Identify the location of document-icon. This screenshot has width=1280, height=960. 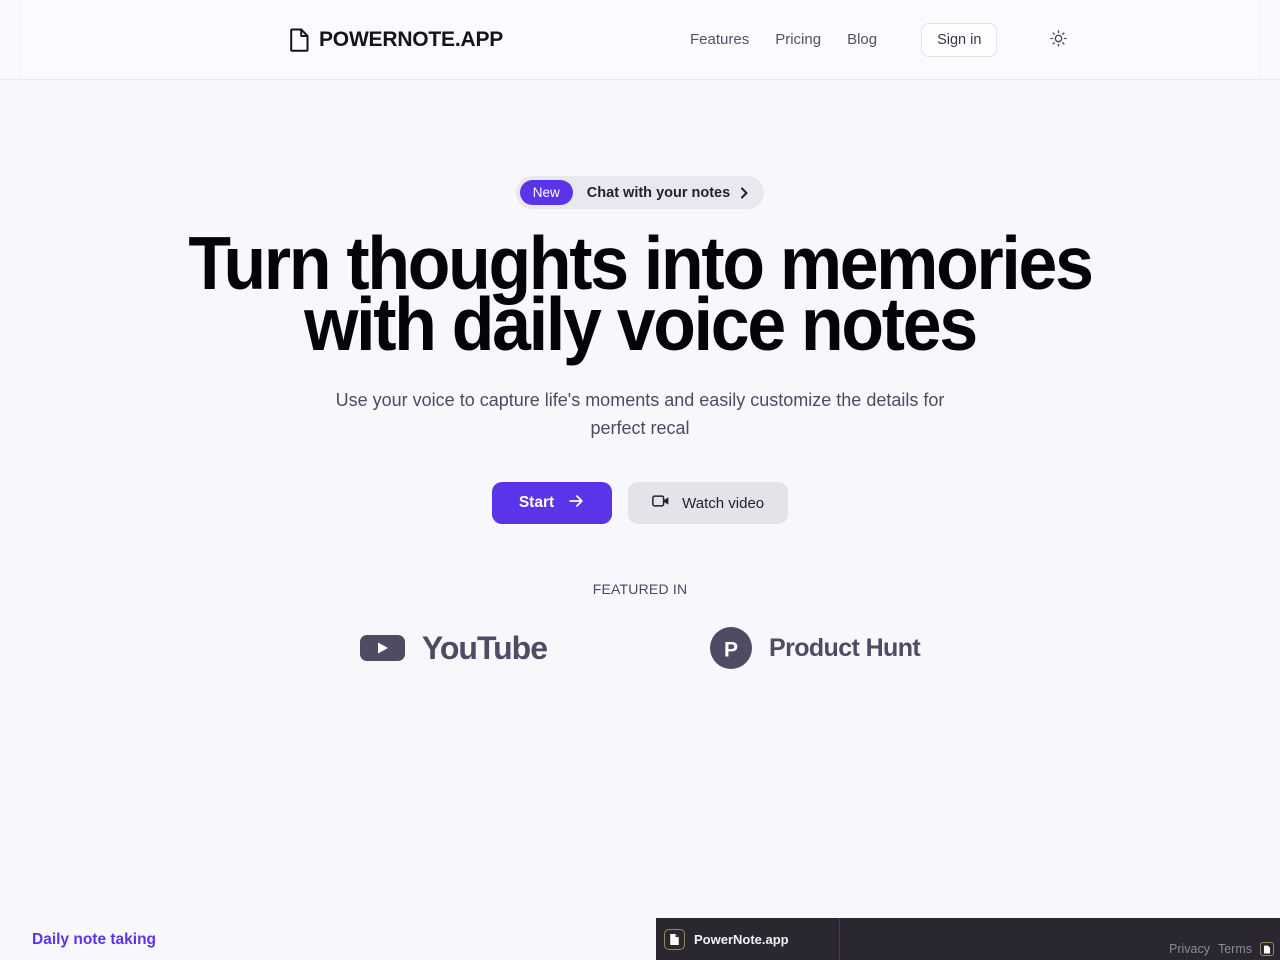
(299, 40).